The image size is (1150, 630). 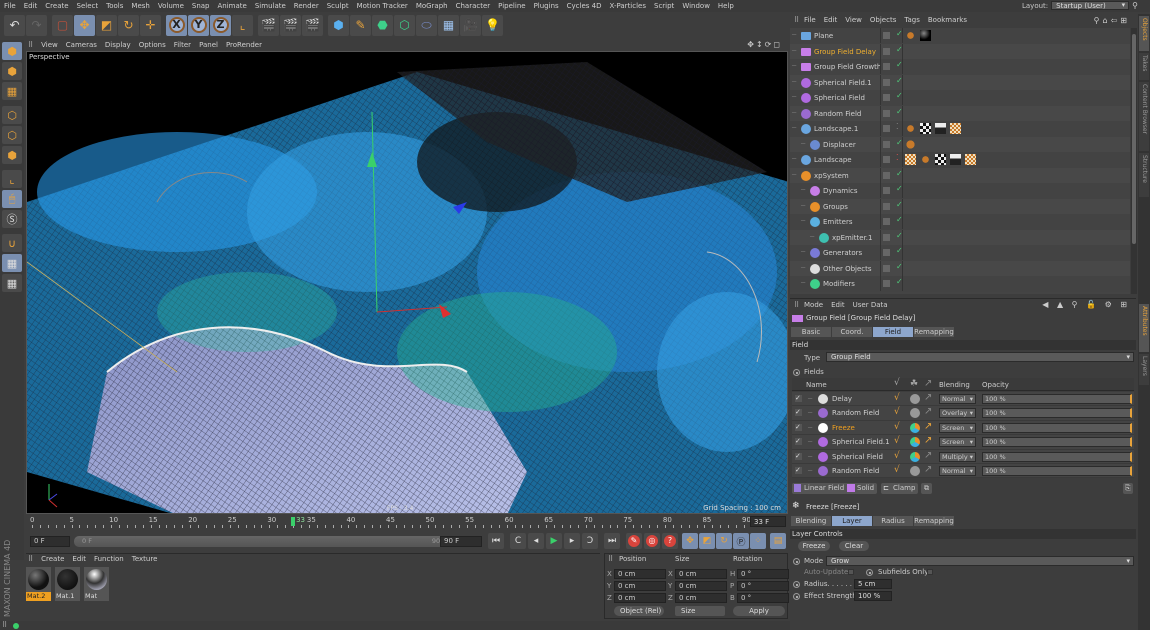 I want to click on attributes-menu-edit: Edit, so click(x=838, y=305).